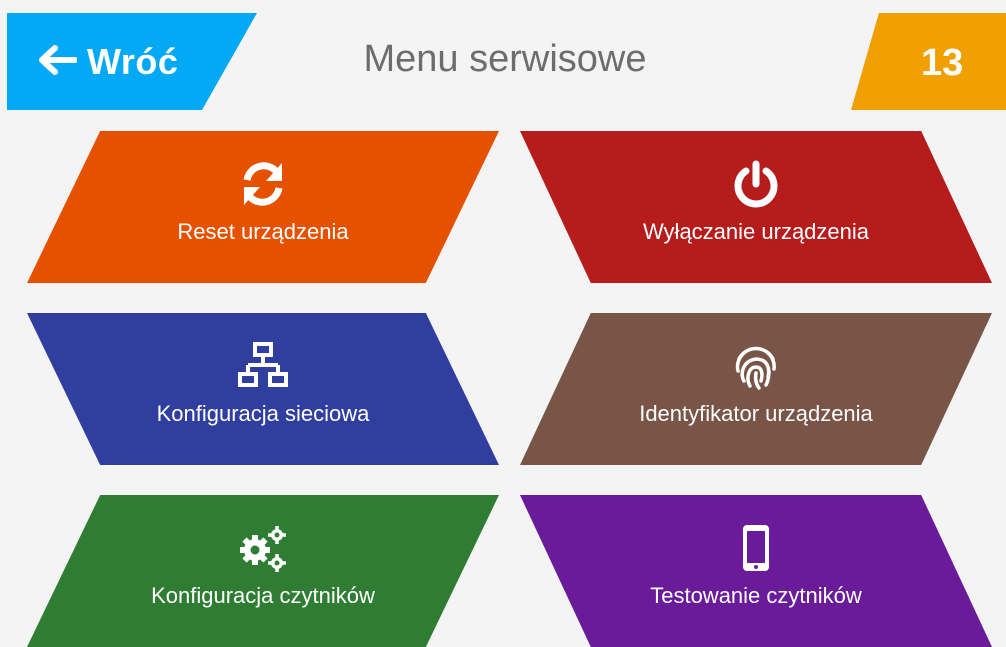 This screenshot has height=647, width=1006. Describe the element at coordinates (756, 413) in the screenshot. I see `tile-label: Identyfikator urządzenia` at that location.